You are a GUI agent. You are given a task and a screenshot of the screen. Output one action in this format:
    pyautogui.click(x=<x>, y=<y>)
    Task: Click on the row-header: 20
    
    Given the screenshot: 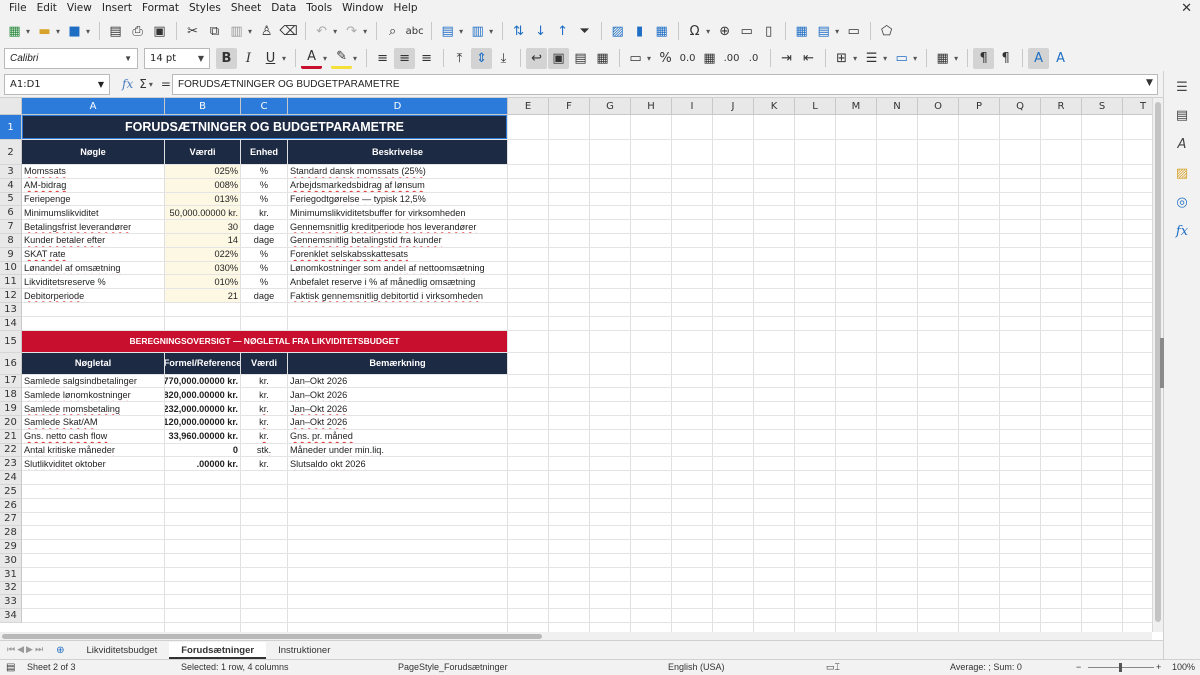 What is the action you would take?
    pyautogui.click(x=11, y=423)
    